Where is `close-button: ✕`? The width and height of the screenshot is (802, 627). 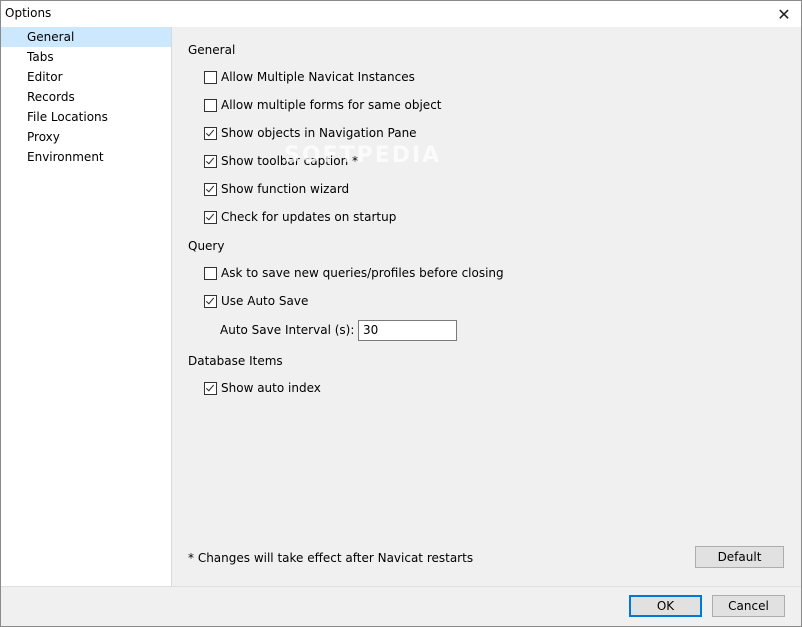
close-button: ✕ is located at coordinates (784, 14).